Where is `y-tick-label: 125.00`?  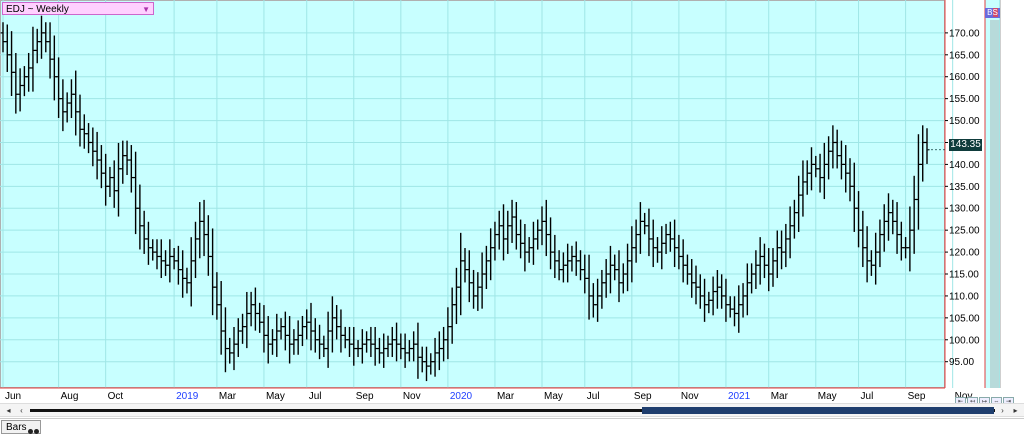
y-tick-label: 125.00 is located at coordinates (964, 231).